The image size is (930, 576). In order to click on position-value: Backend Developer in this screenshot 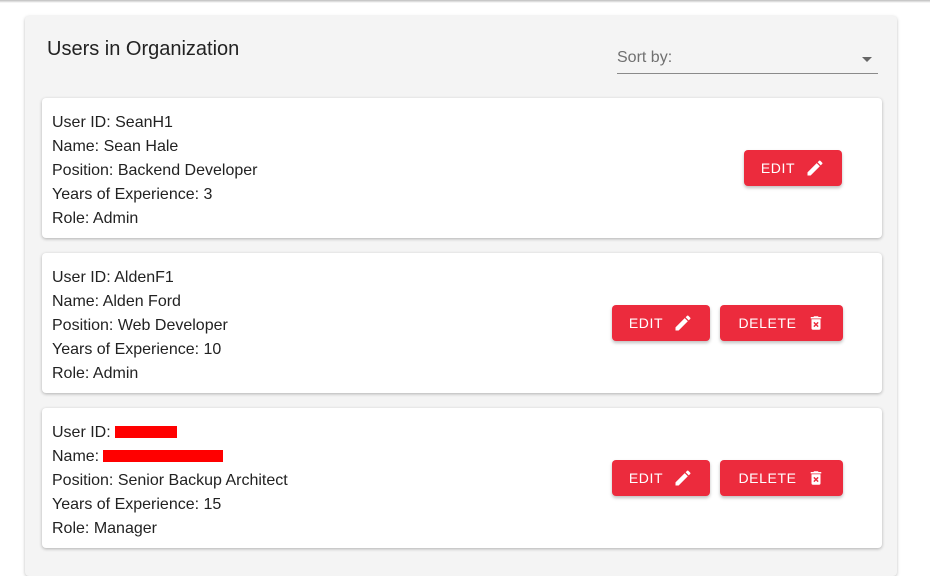, I will do `click(187, 170)`.